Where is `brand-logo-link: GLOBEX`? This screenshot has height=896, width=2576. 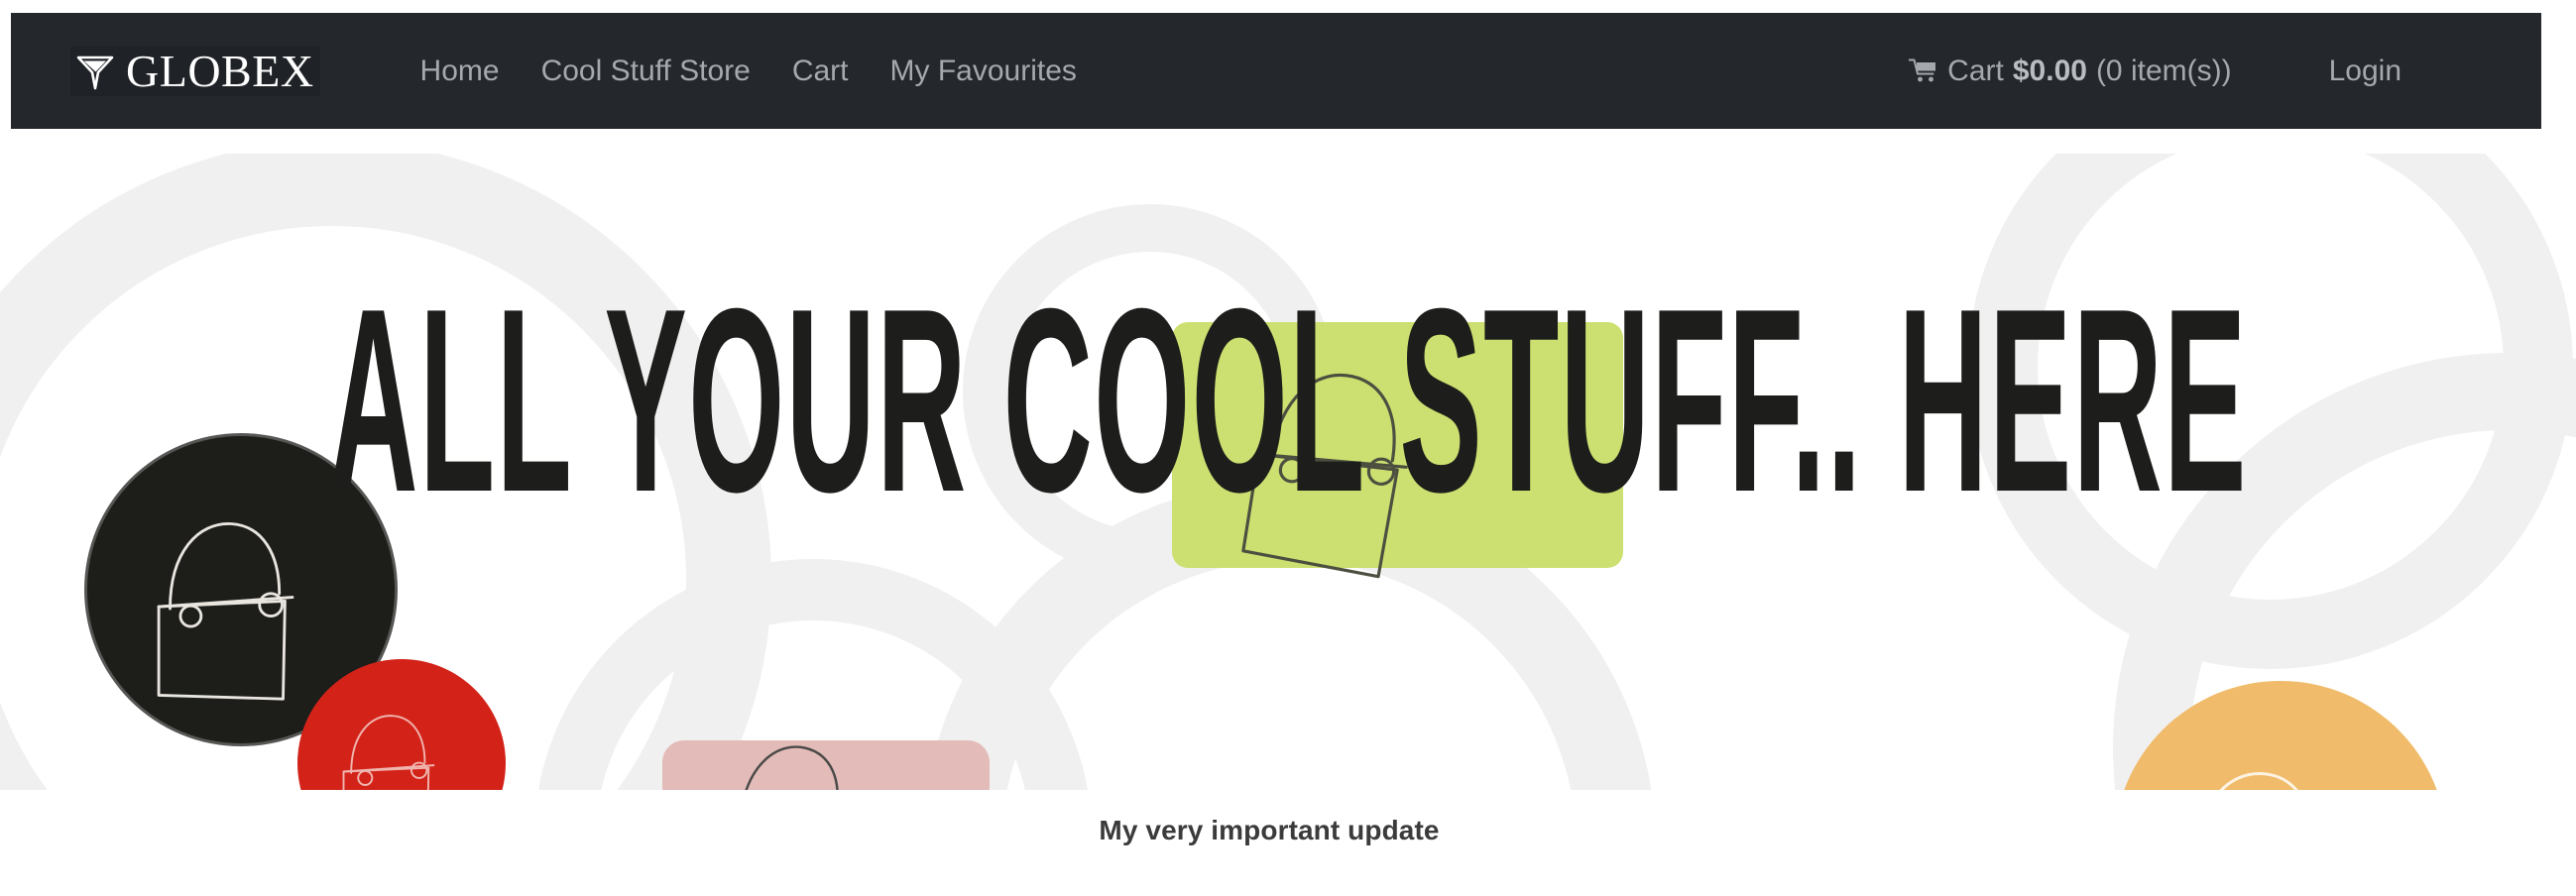 brand-logo-link: GLOBEX is located at coordinates (195, 70).